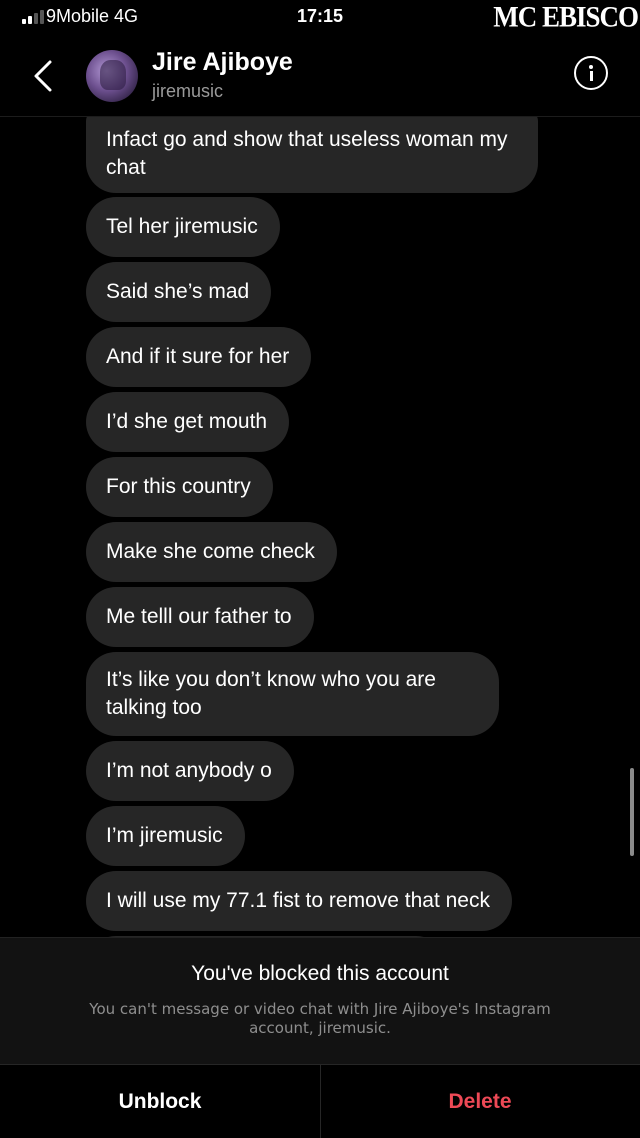 This screenshot has width=640, height=1138. I want to click on status-bar: 9Mobile 4G 17:15 MC EBISCO, so click(320, 17).